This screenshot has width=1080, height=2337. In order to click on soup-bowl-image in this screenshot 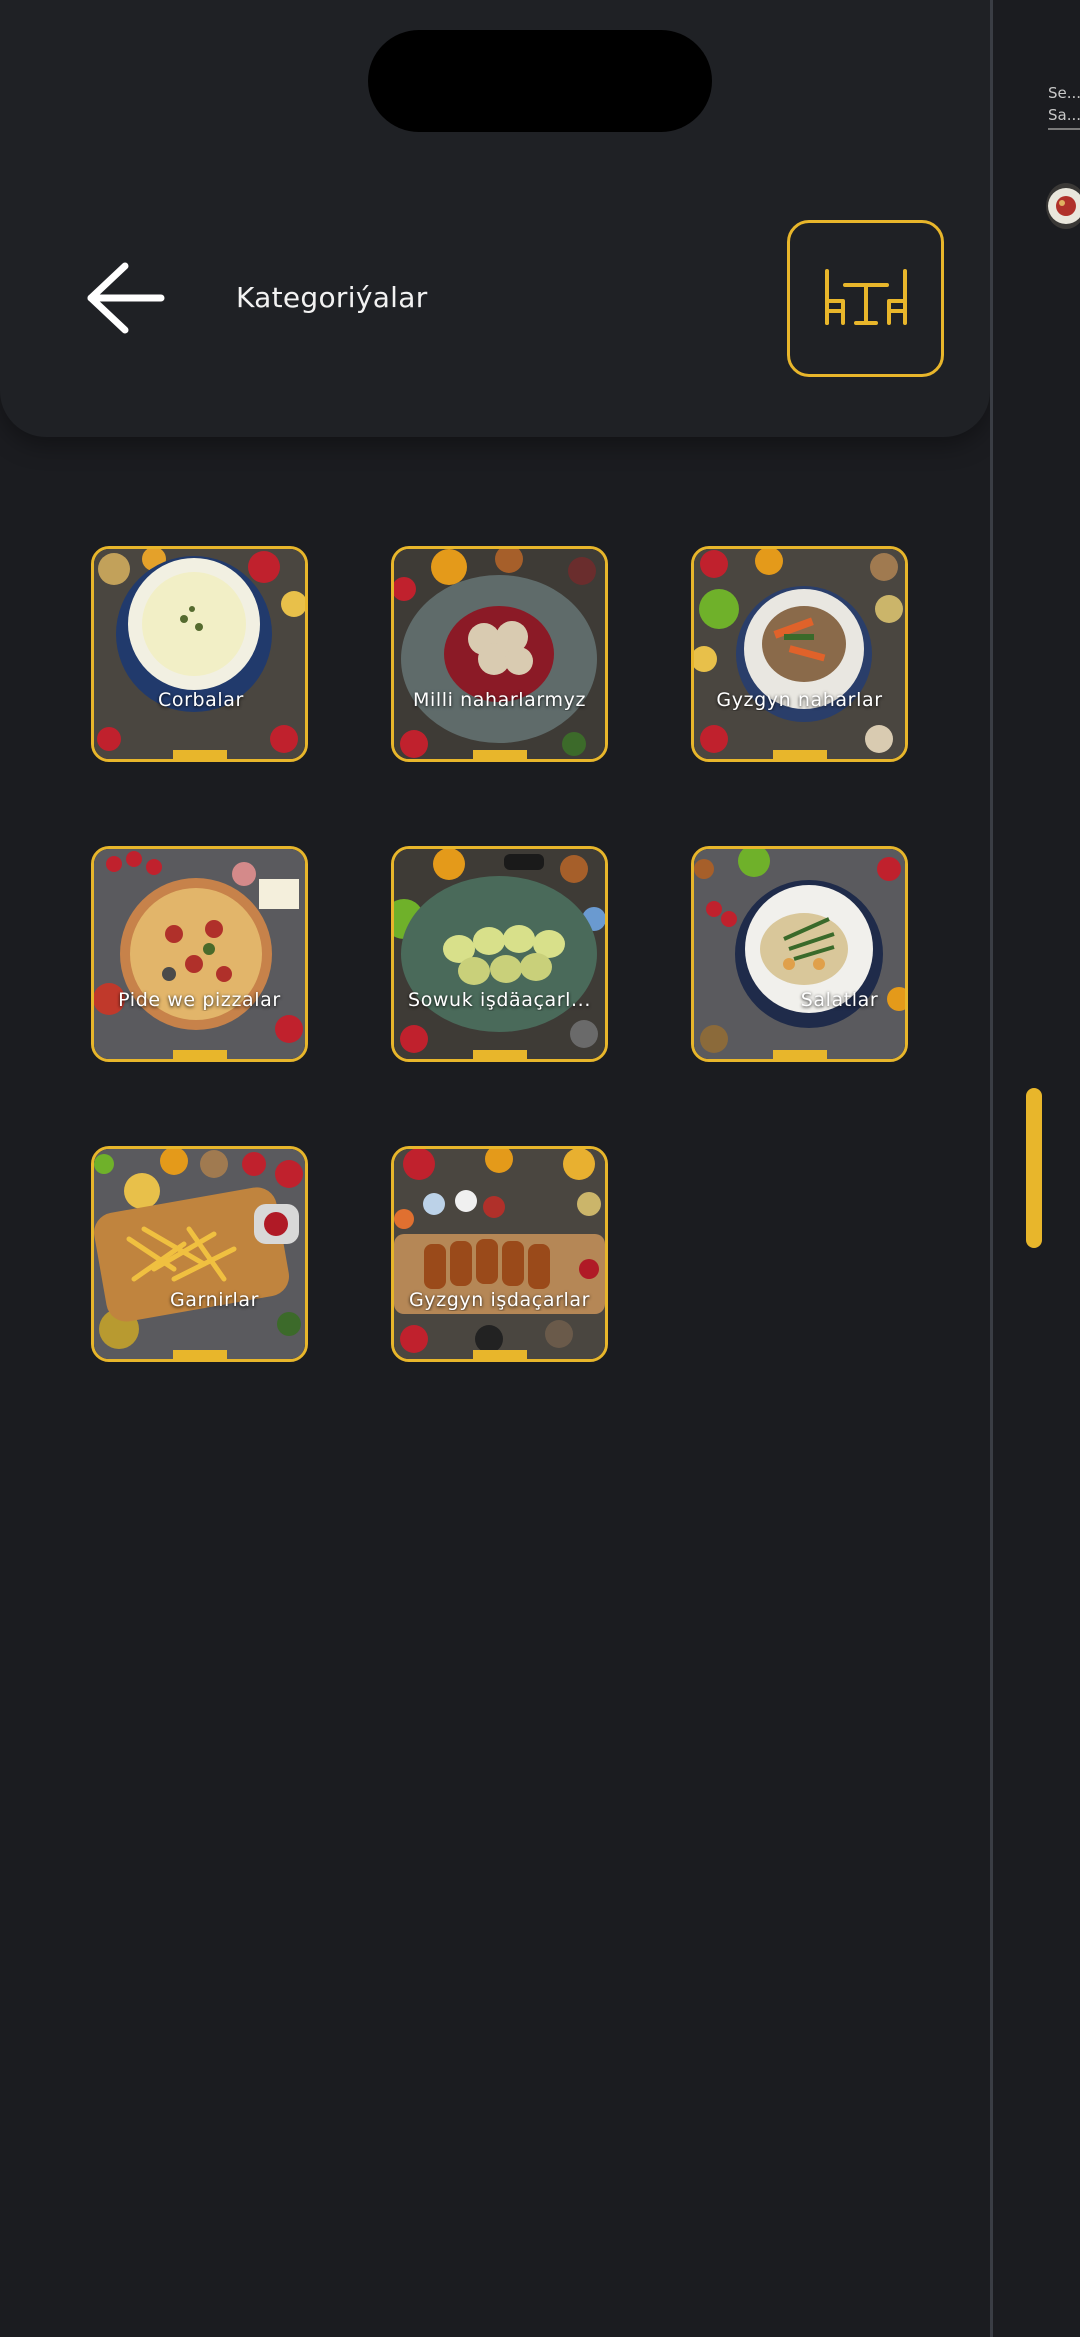, I will do `click(199, 654)`.